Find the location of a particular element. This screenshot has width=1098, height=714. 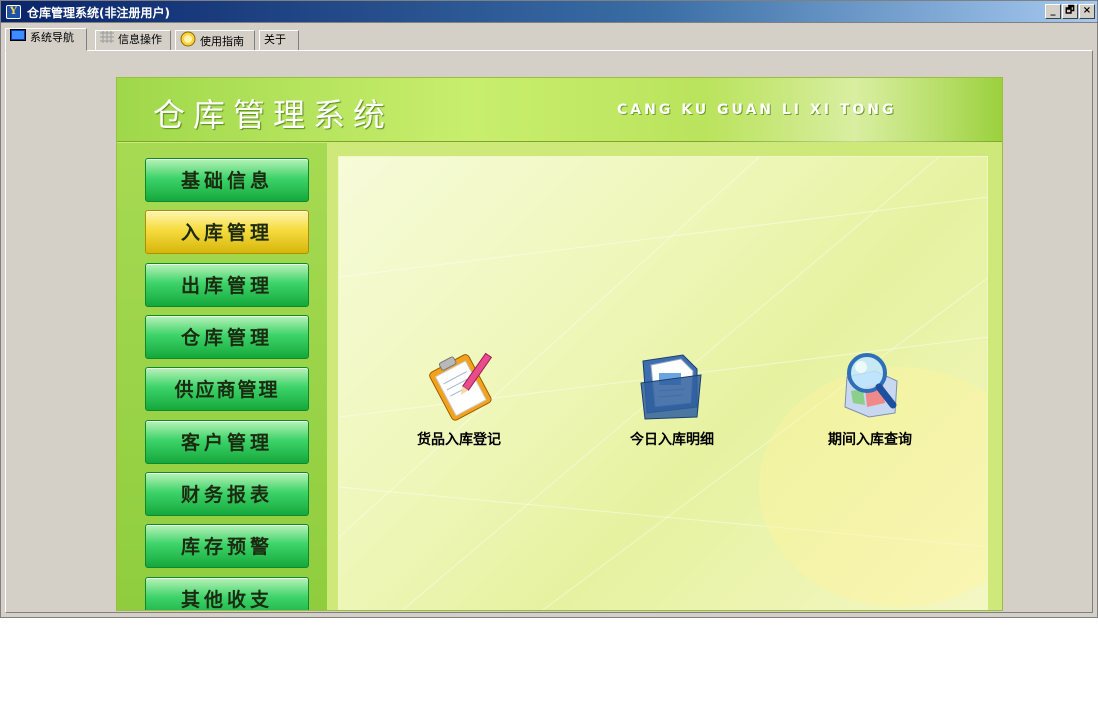

tab-user-guide: 使用指南 is located at coordinates (215, 40).